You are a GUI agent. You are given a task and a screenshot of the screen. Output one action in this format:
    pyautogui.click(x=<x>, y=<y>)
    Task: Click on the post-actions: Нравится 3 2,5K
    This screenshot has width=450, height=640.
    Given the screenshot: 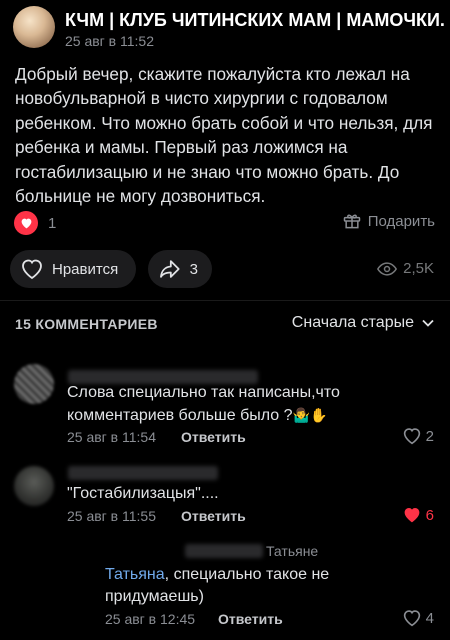 What is the action you would take?
    pyautogui.click(x=225, y=271)
    